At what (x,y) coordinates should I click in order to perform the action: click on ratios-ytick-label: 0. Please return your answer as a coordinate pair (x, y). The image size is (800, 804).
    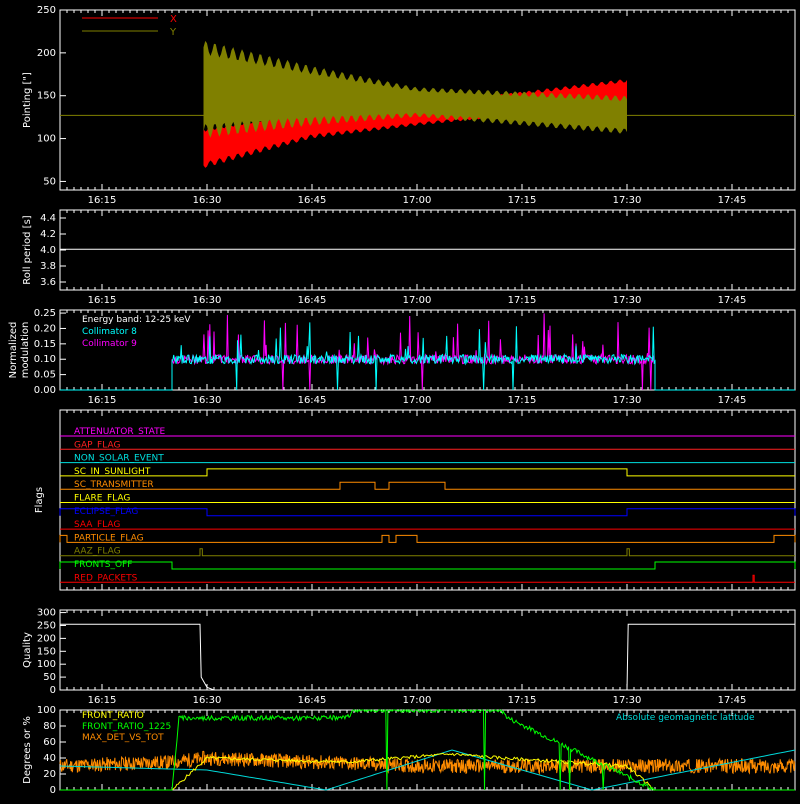
    Looking at the image, I should click on (53, 790).